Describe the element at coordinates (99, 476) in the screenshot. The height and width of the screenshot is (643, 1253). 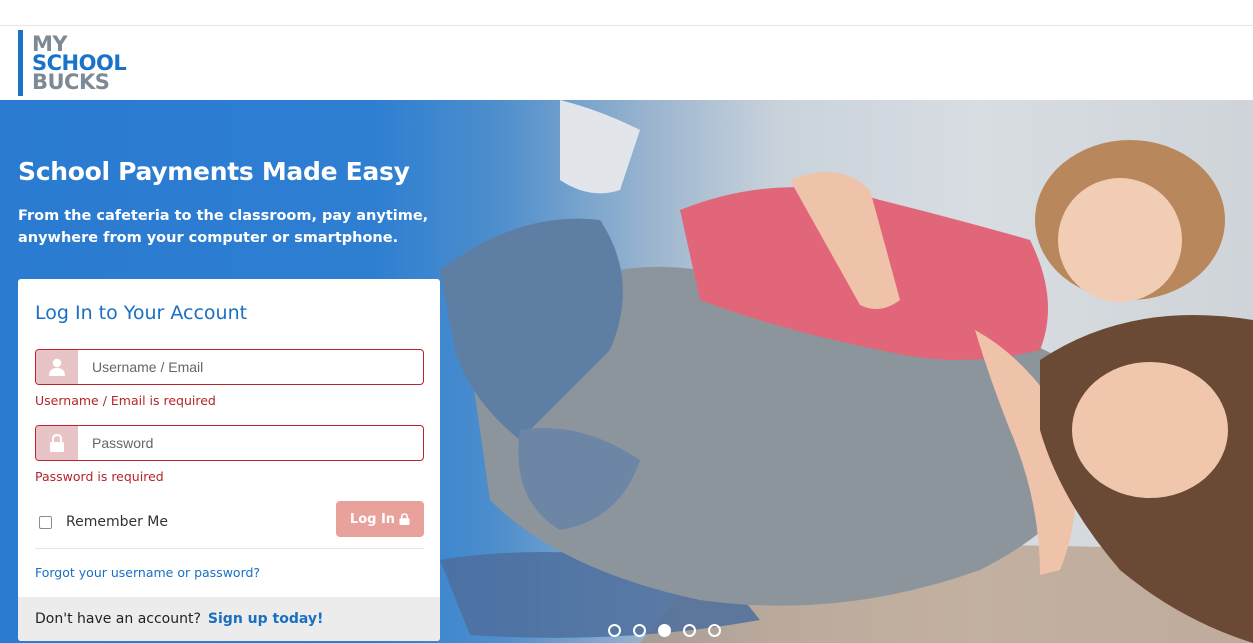
I see `password-error: Password is required` at that location.